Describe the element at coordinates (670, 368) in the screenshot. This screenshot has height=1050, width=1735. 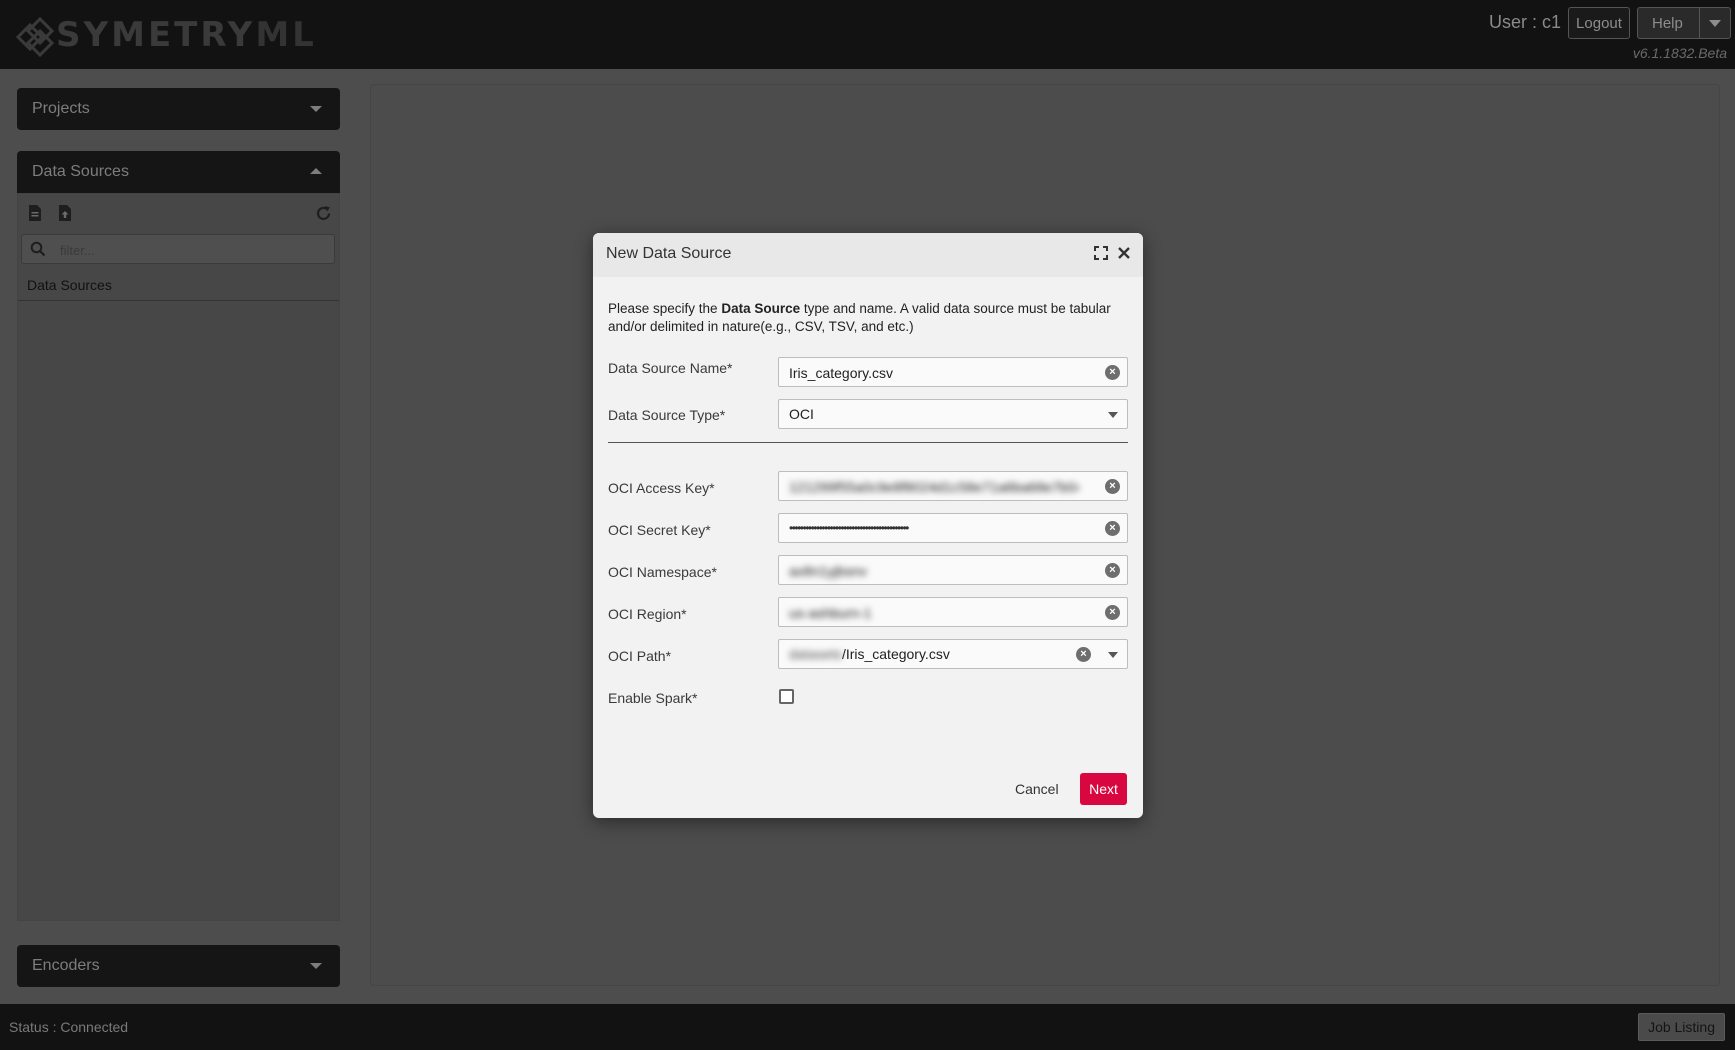
I see `datasource-name-label: Data Source Name*` at that location.